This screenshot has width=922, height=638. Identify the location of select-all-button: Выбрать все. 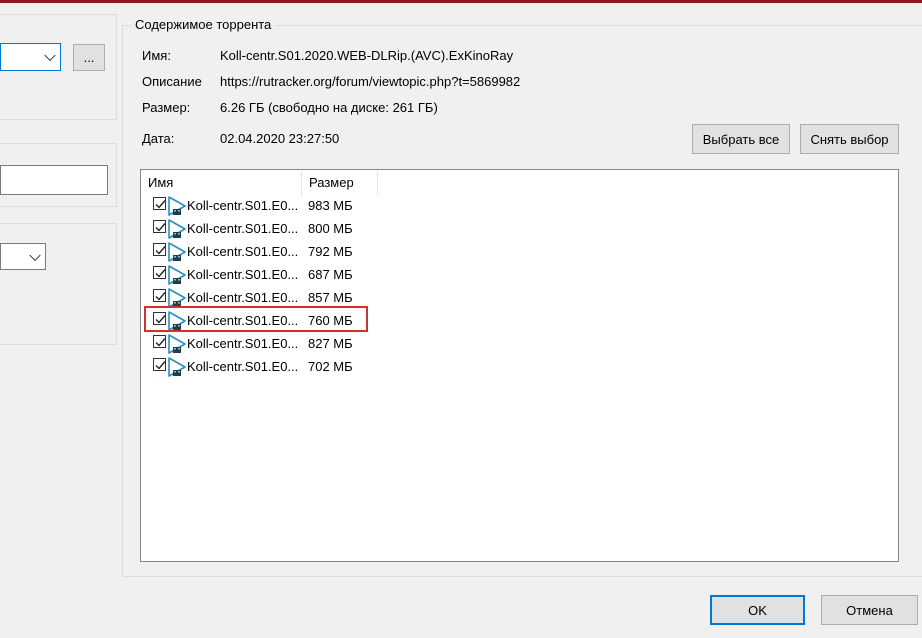
(741, 139).